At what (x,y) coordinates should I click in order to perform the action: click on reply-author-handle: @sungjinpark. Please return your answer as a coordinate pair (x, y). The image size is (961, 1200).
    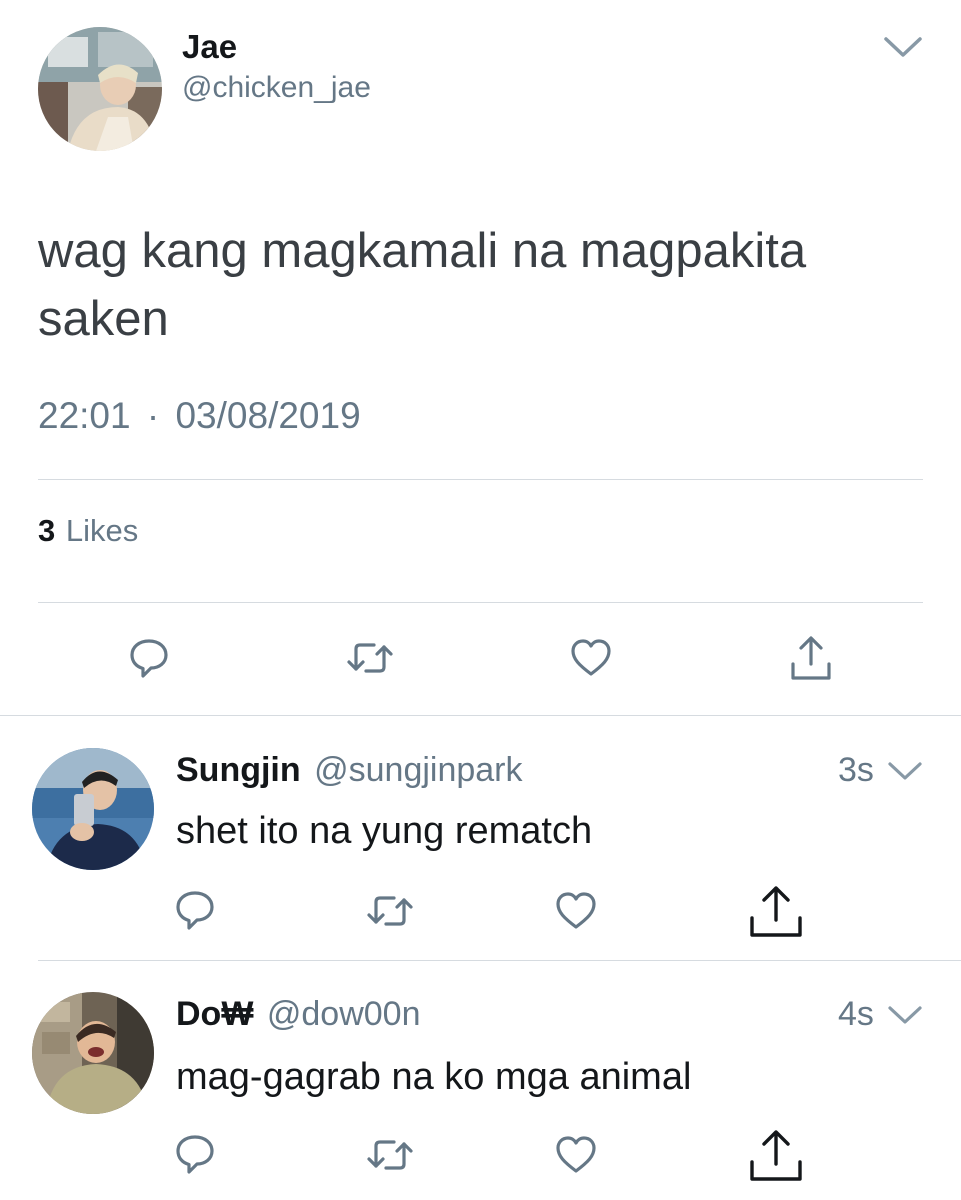
    Looking at the image, I should click on (418, 770).